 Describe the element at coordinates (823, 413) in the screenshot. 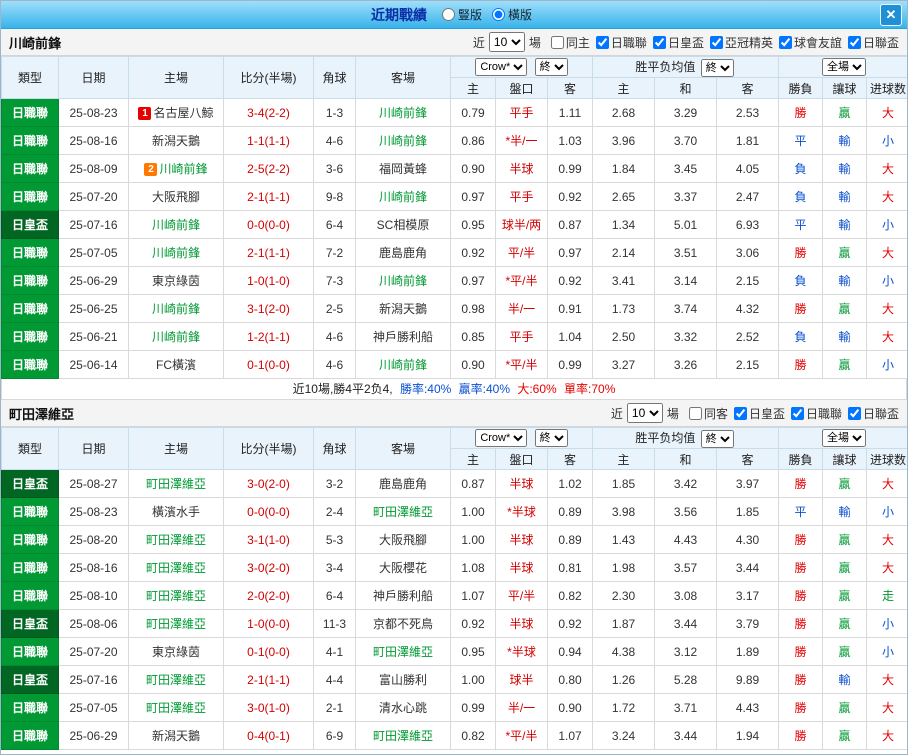

I see `checkbox-label: 日職聯` at that location.